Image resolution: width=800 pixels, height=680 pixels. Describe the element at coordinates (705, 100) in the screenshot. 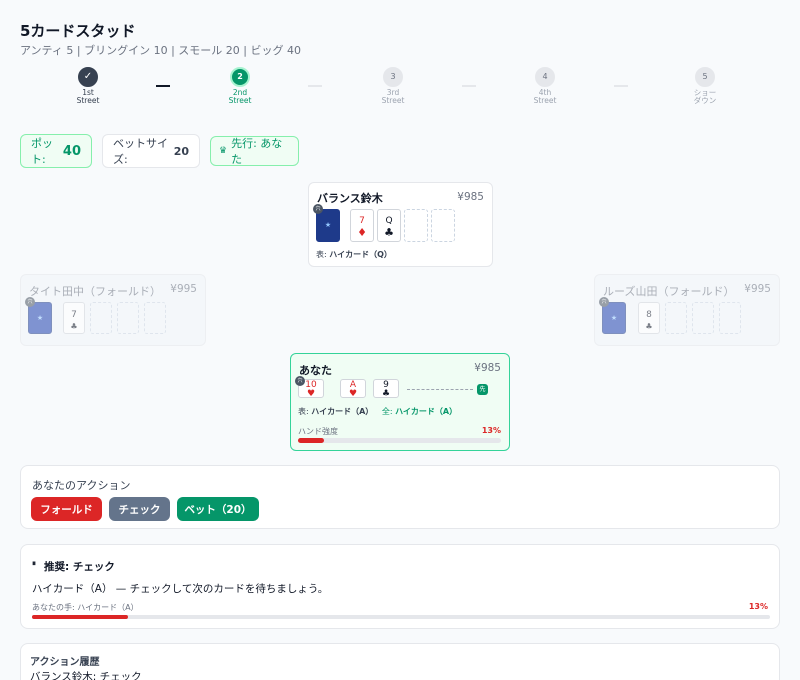

I see `step-line2: ダウン` at that location.